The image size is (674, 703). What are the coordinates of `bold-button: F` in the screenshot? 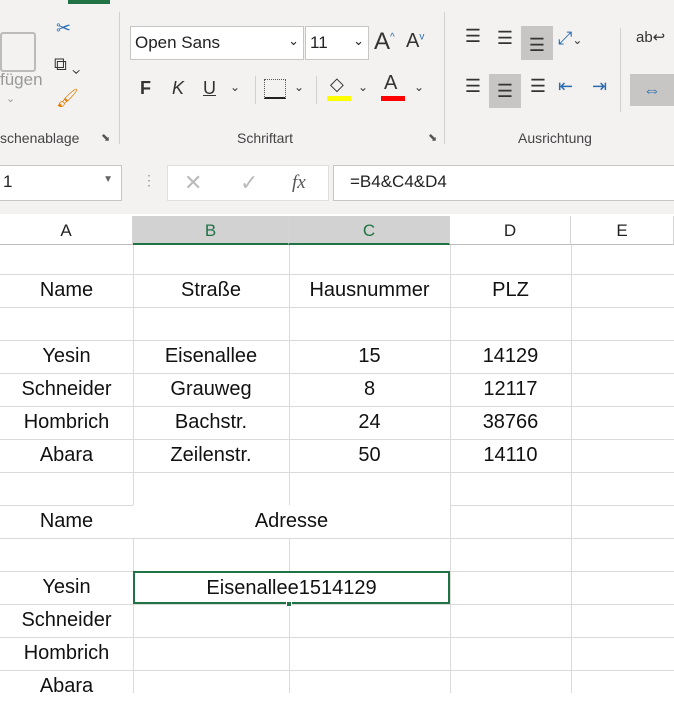 It's located at (145, 88).